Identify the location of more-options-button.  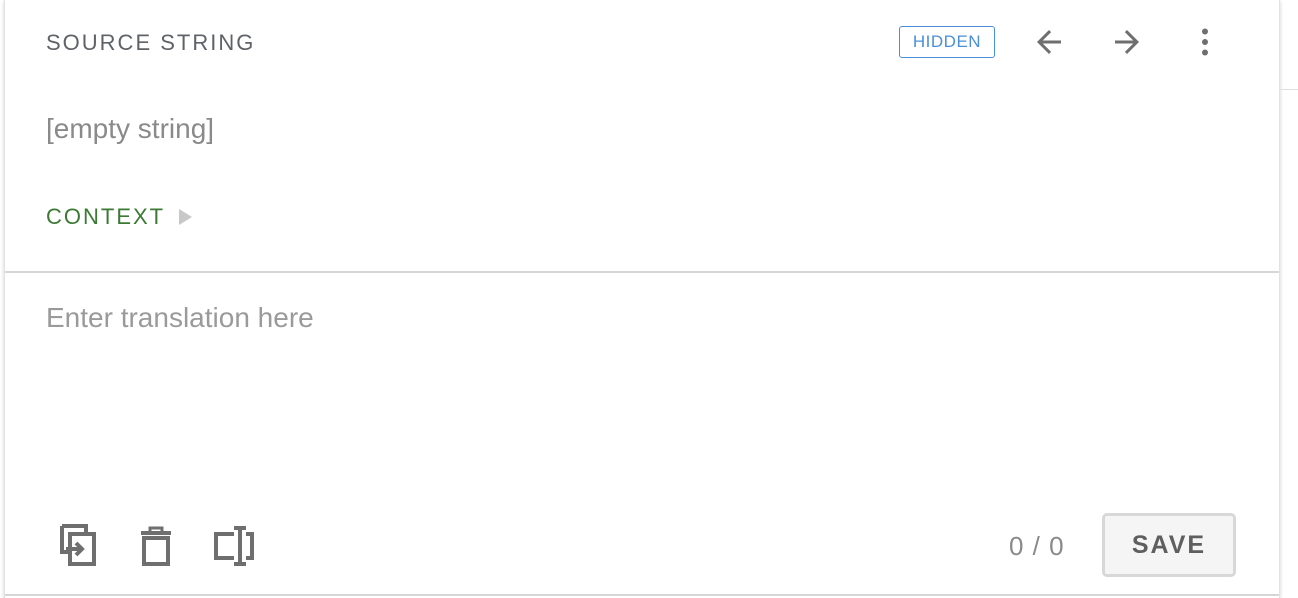
(1205, 42).